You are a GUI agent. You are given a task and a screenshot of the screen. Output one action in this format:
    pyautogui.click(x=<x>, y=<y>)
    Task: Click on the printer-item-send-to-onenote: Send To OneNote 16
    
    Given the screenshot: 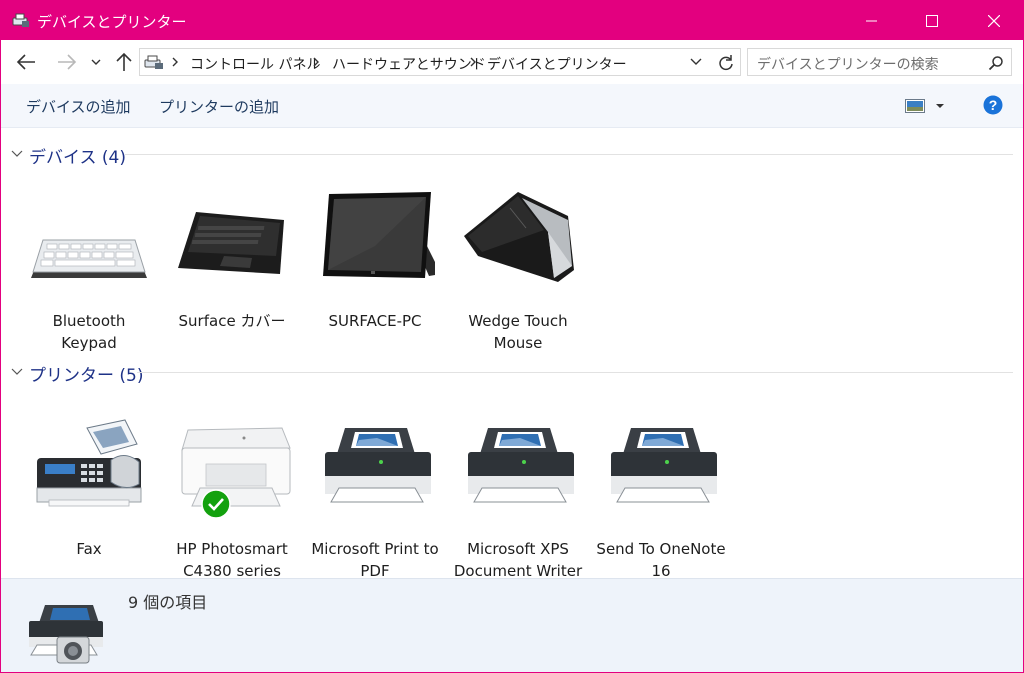 What is the action you would take?
    pyautogui.click(x=661, y=499)
    